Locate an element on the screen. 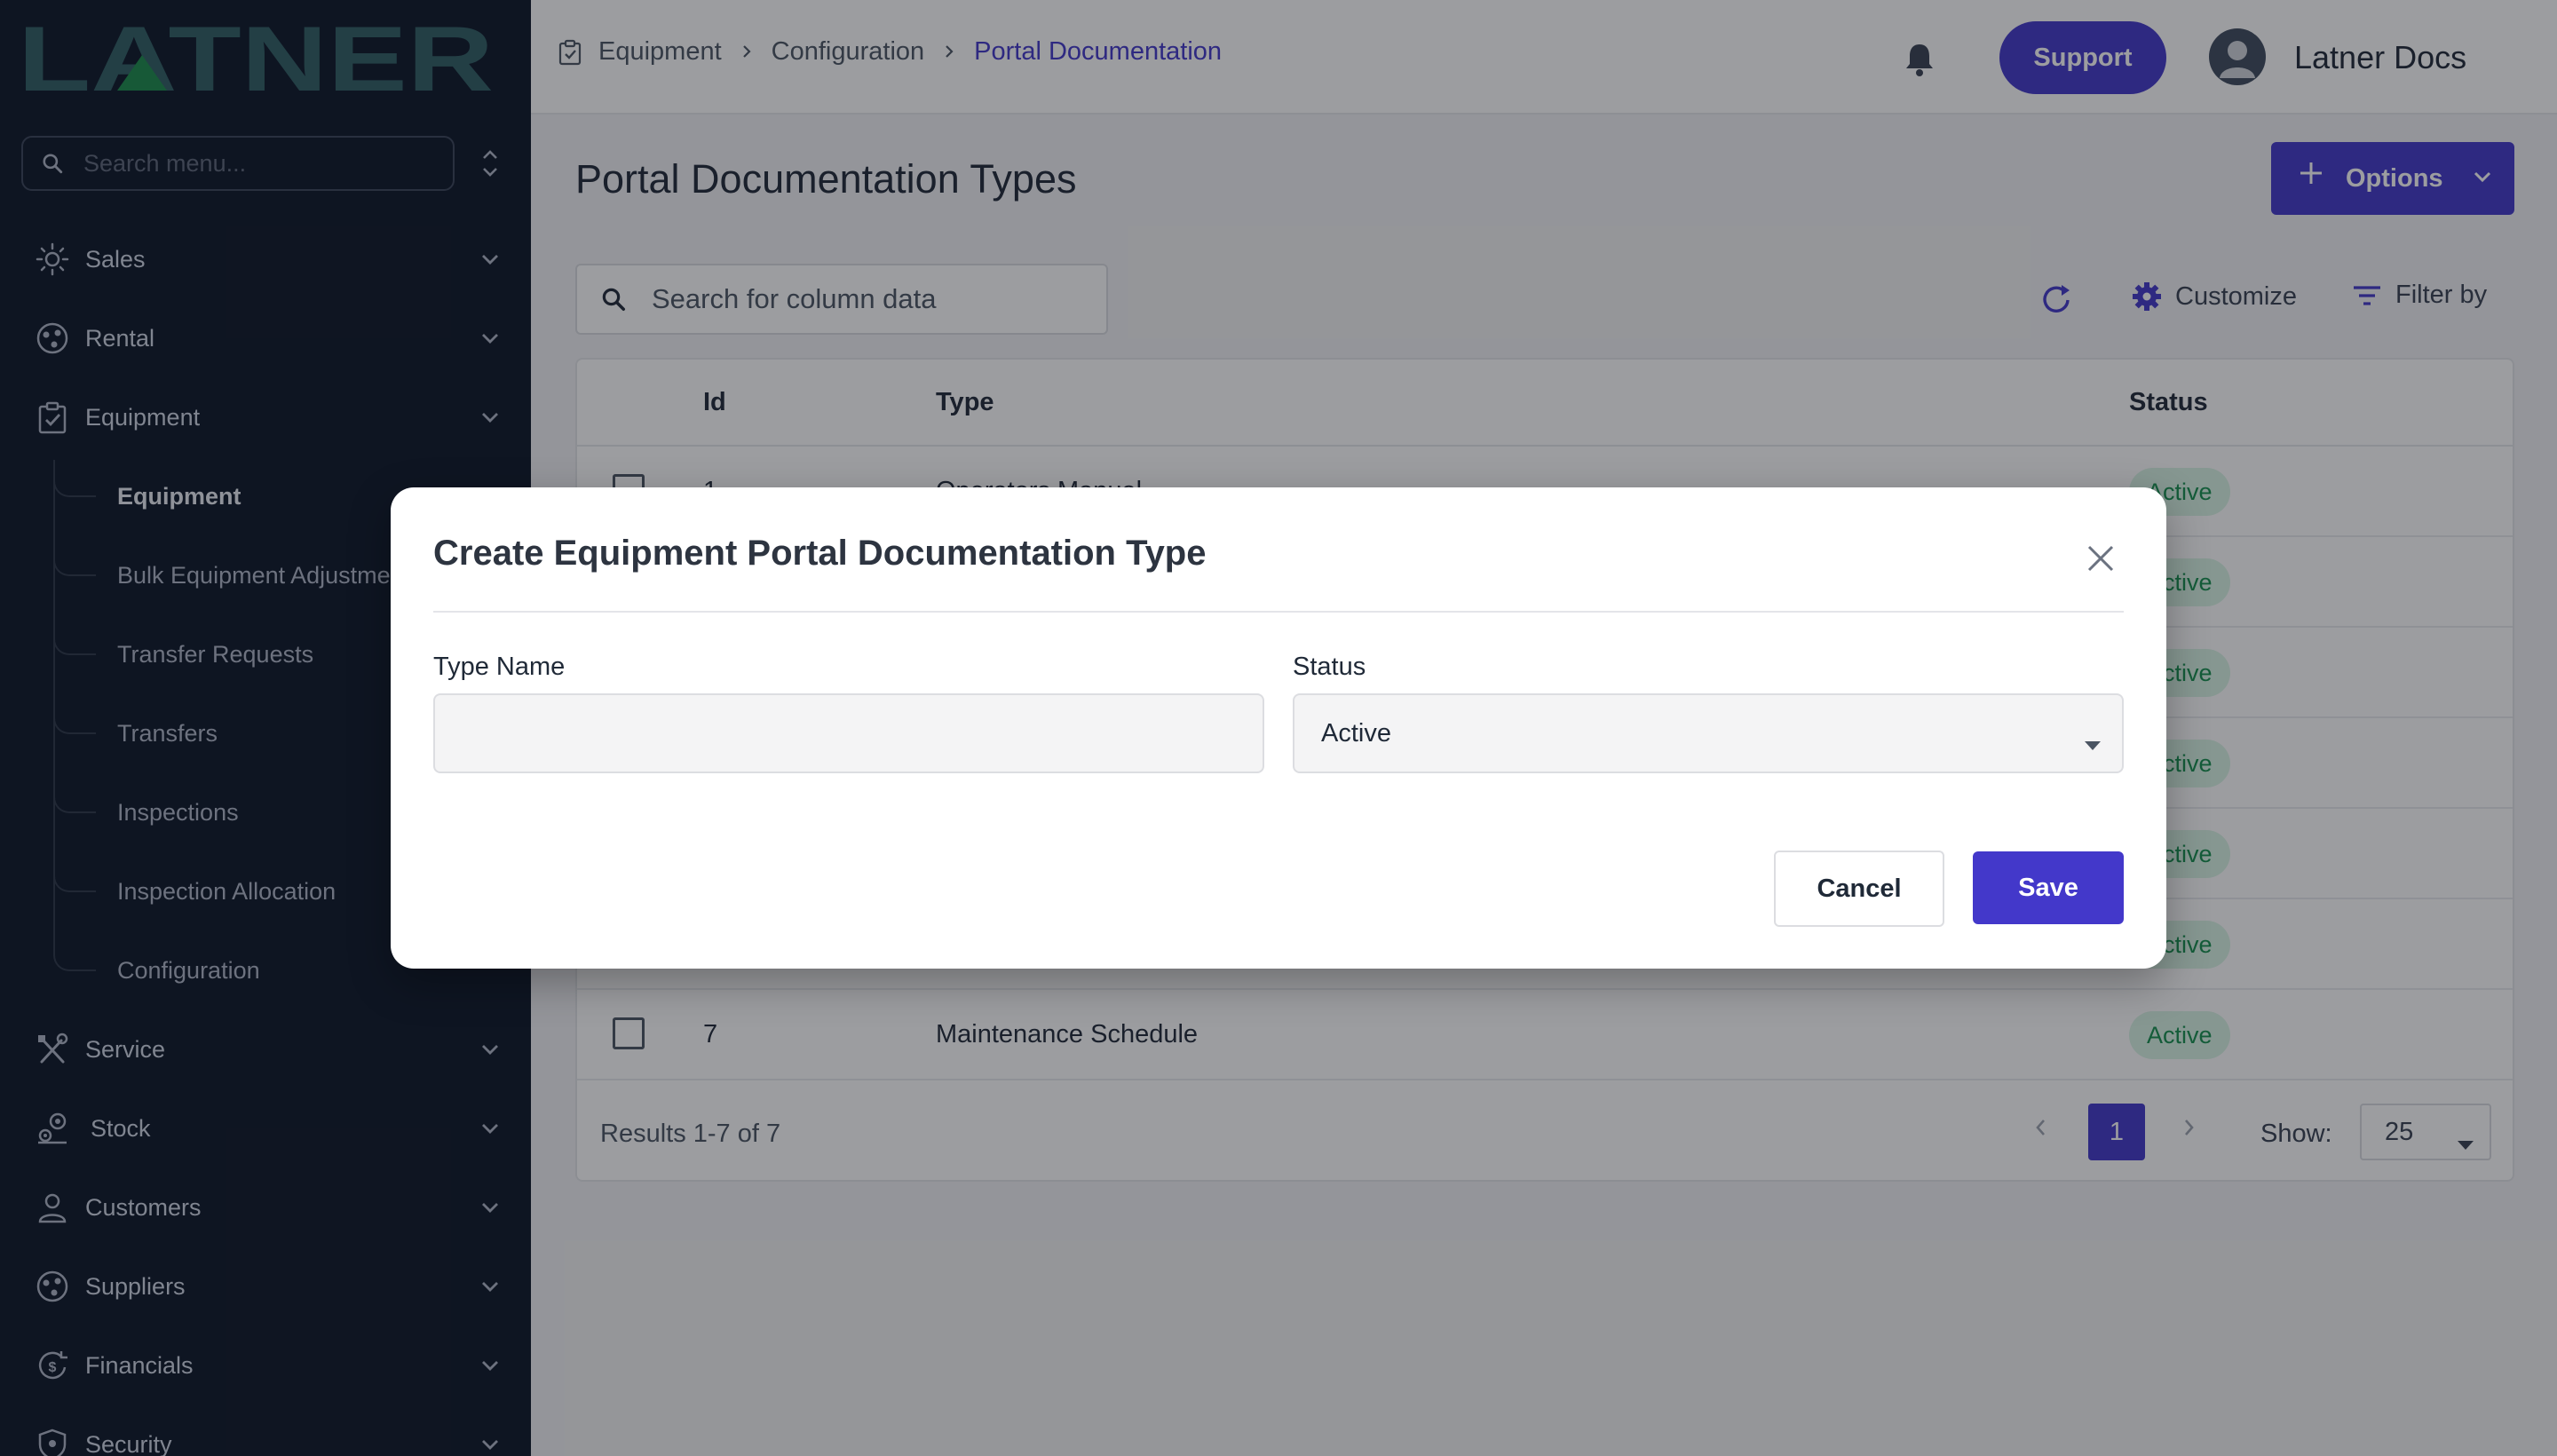  caret-down-icon is located at coordinates (2092, 743).